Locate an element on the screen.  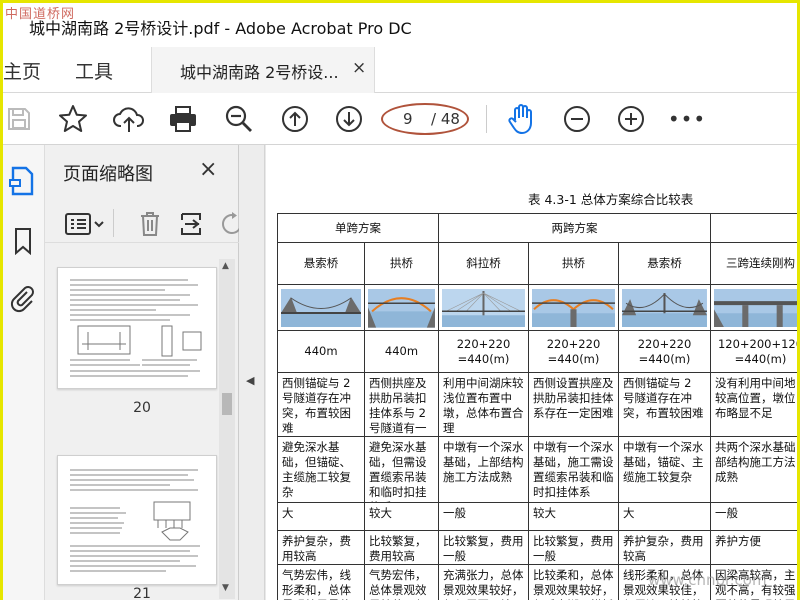
panel-title: 页面缩略图 is located at coordinates (108, 174).